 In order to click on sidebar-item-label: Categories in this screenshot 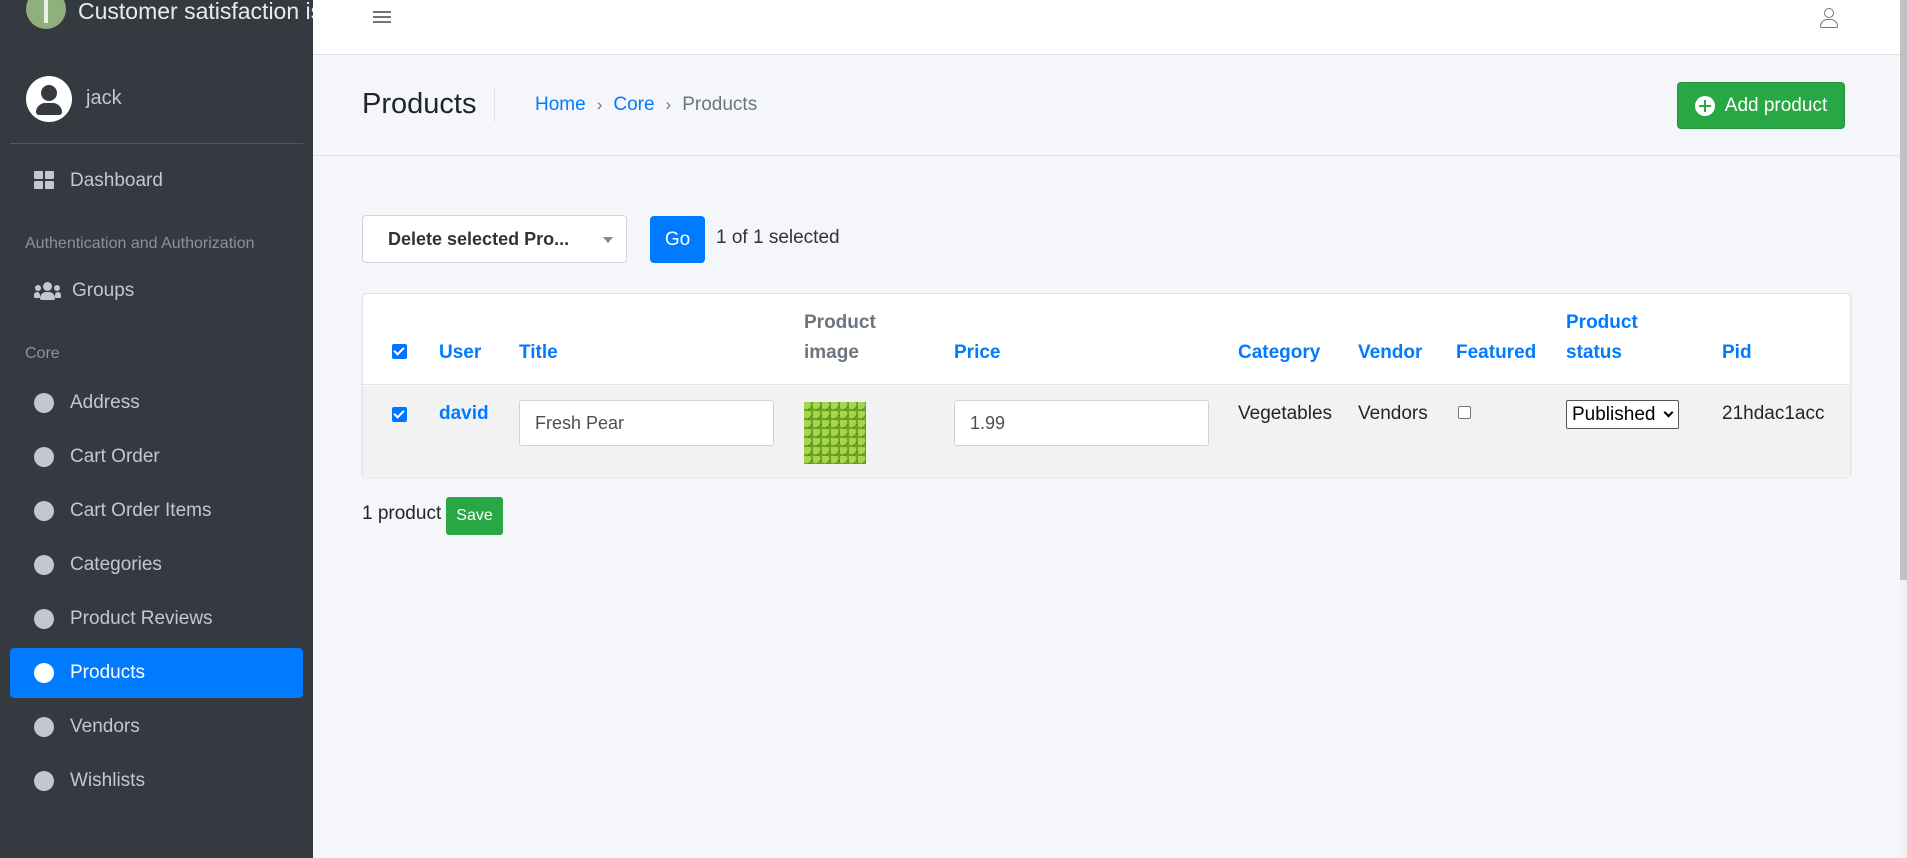, I will do `click(116, 564)`.